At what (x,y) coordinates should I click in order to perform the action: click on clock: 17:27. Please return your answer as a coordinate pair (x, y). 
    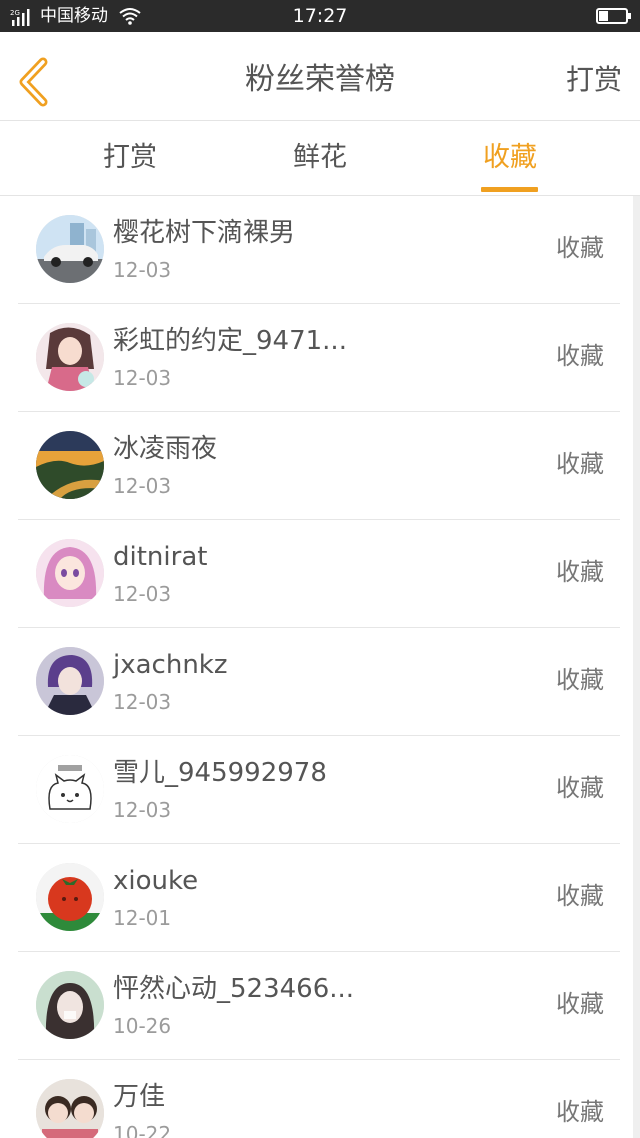
    Looking at the image, I should click on (320, 16).